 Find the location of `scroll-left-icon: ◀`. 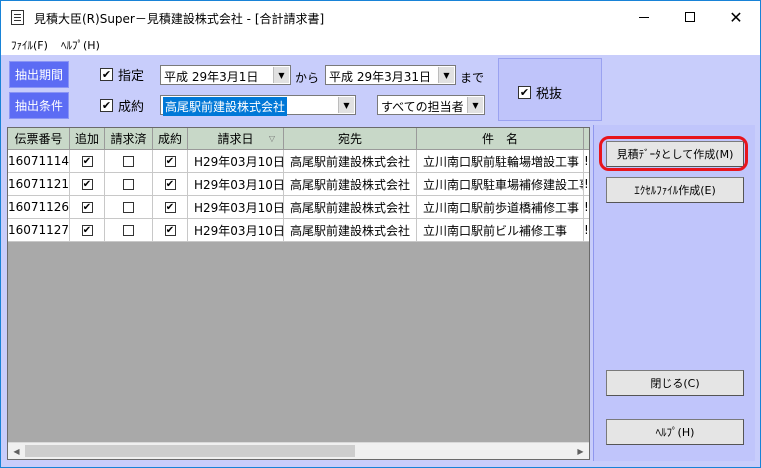

scroll-left-icon: ◀ is located at coordinates (16, 451).